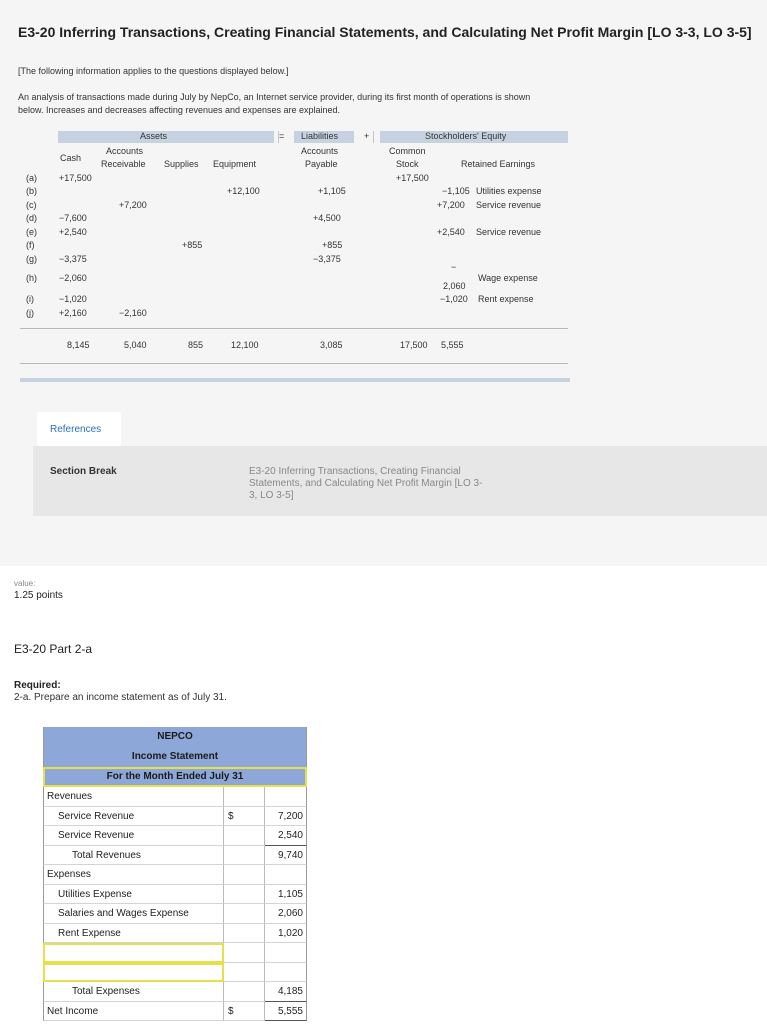  I want to click on cs-header-2: Stock, so click(407, 164).